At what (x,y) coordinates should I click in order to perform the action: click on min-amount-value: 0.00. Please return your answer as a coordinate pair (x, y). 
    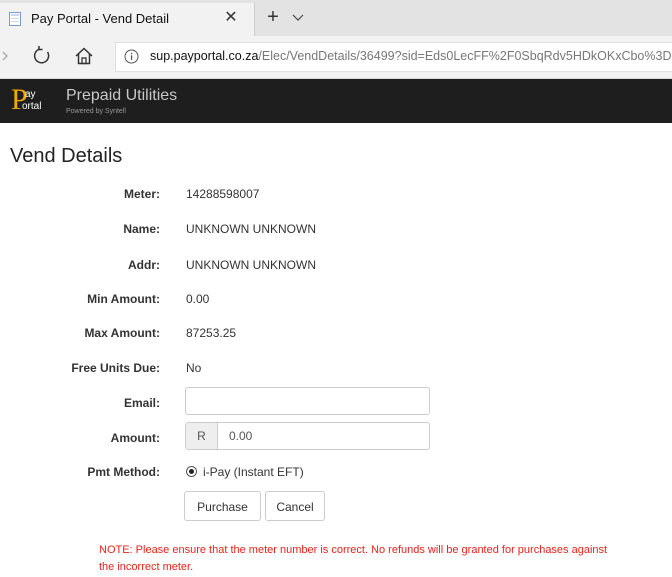
    Looking at the image, I should click on (198, 299).